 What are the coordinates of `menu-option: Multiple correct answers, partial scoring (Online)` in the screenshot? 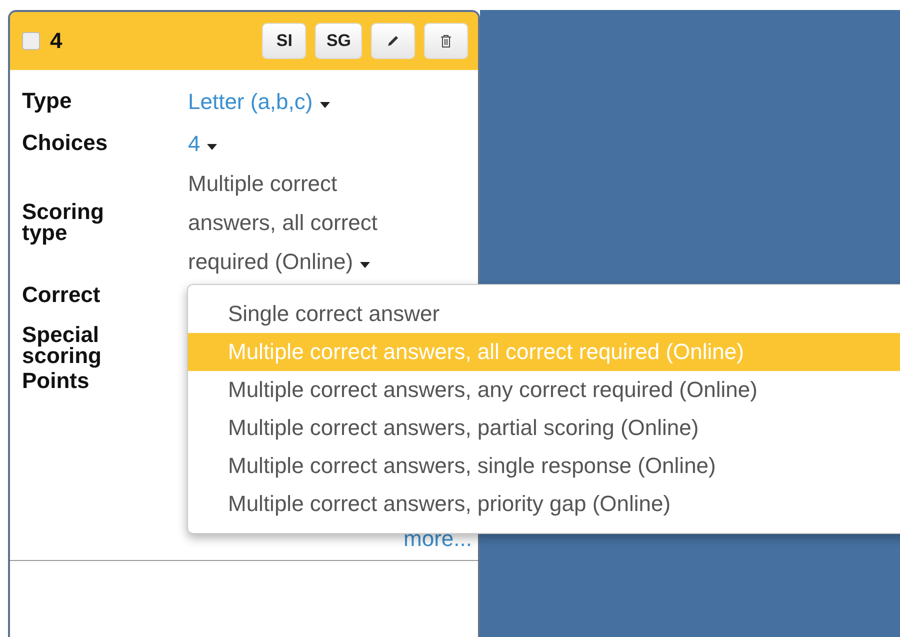 It's located at (544, 428).